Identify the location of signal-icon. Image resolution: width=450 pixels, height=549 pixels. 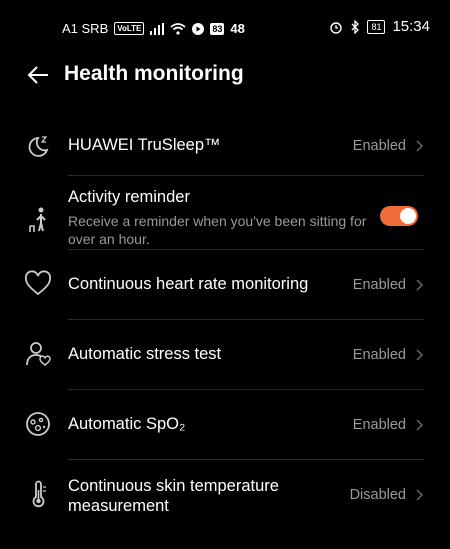
(157, 28).